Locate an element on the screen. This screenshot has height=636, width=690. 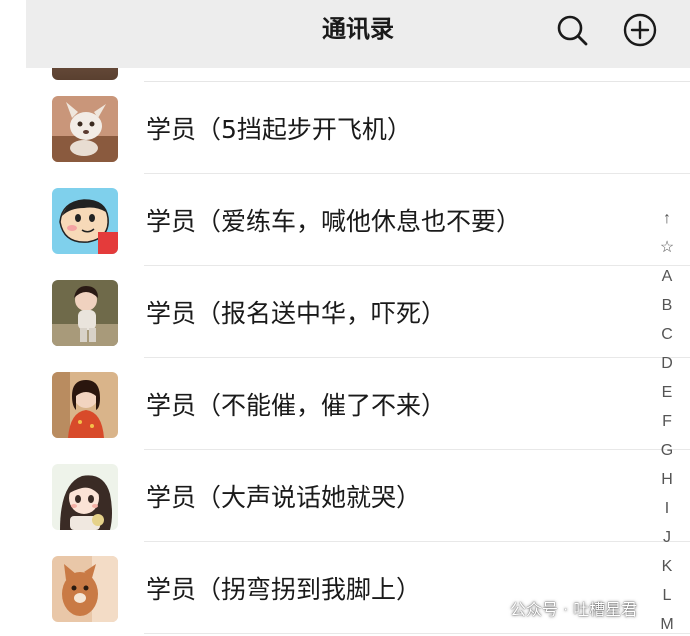
cartoon-boy-avatar-icon is located at coordinates (85, 221).